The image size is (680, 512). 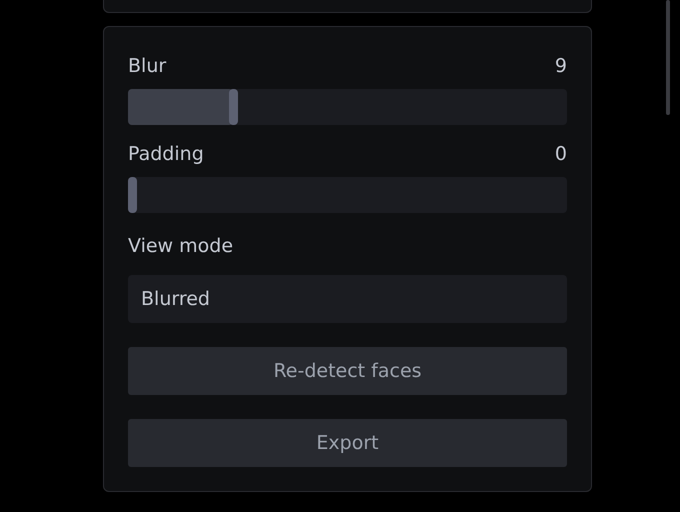 I want to click on slider-label: Blur, so click(x=147, y=66).